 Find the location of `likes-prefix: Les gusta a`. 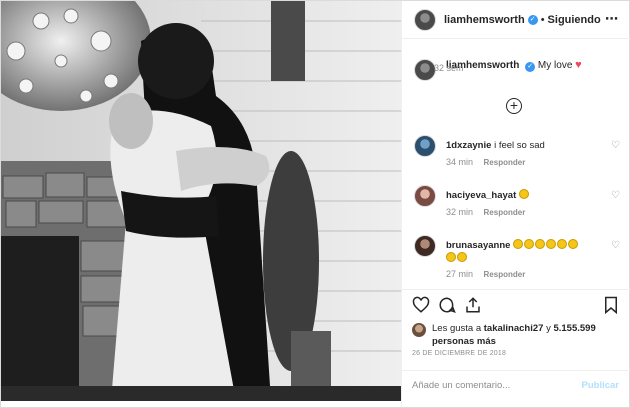

likes-prefix: Les gusta a is located at coordinates (457, 328).